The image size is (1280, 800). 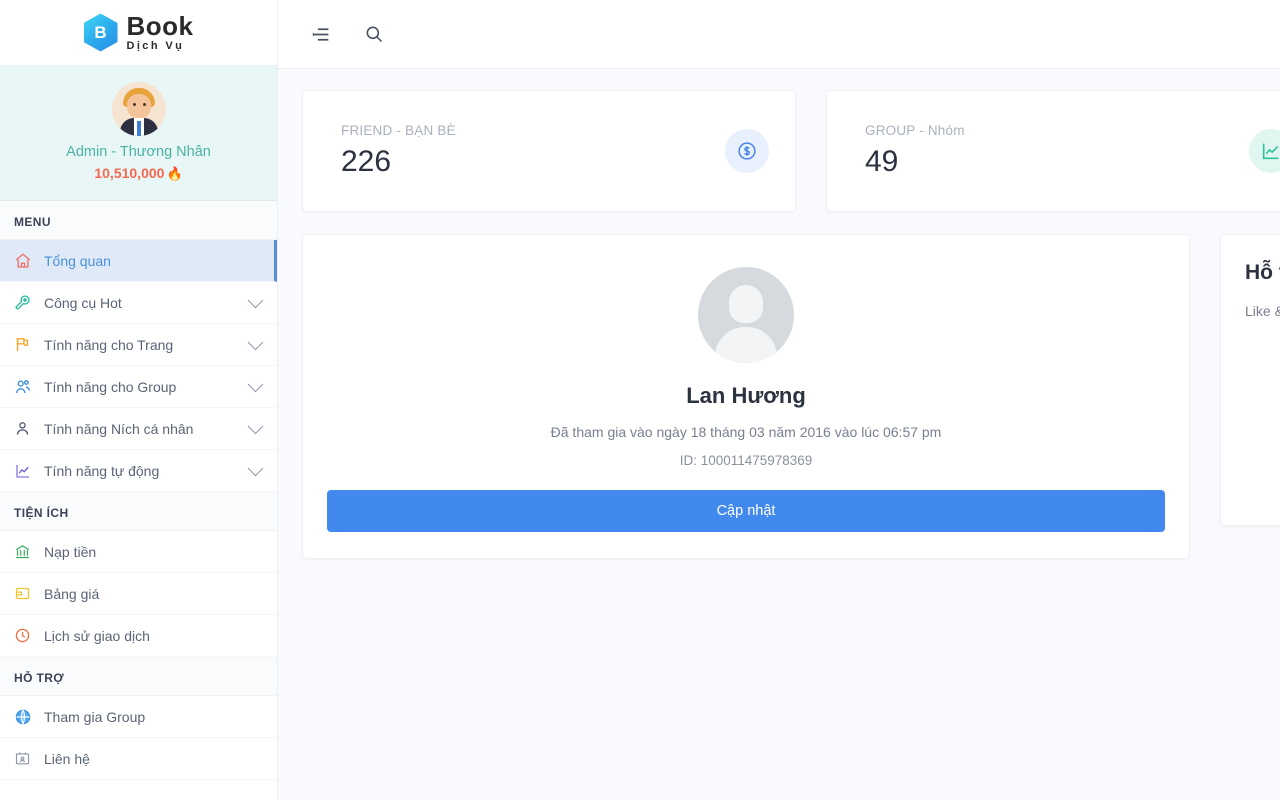 I want to click on brand-tagline: Dịch Vụ, so click(x=155, y=46).